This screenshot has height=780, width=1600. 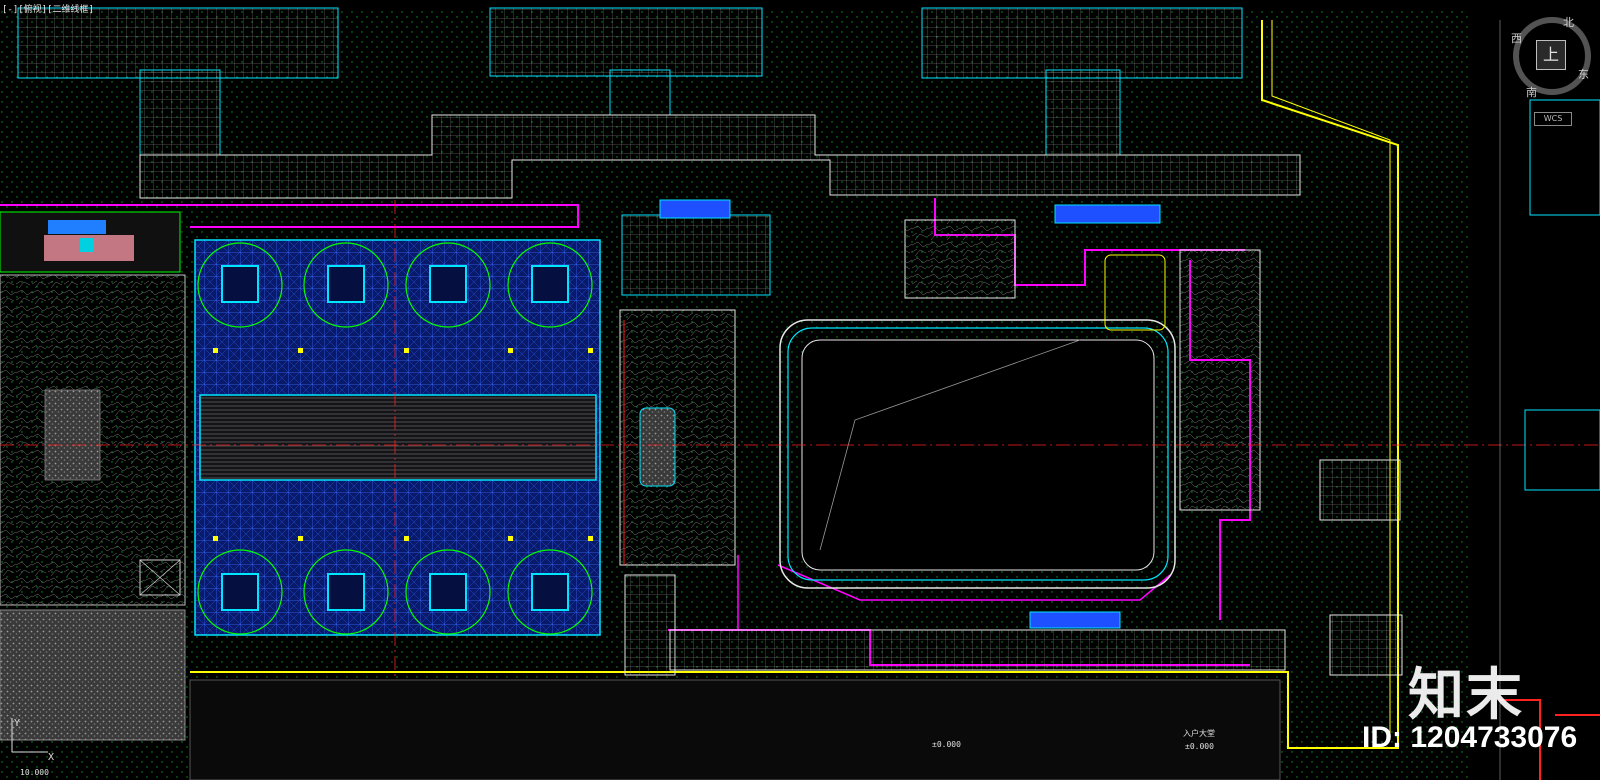 I want to click on viewcube-north: 北, so click(x=1568, y=22).